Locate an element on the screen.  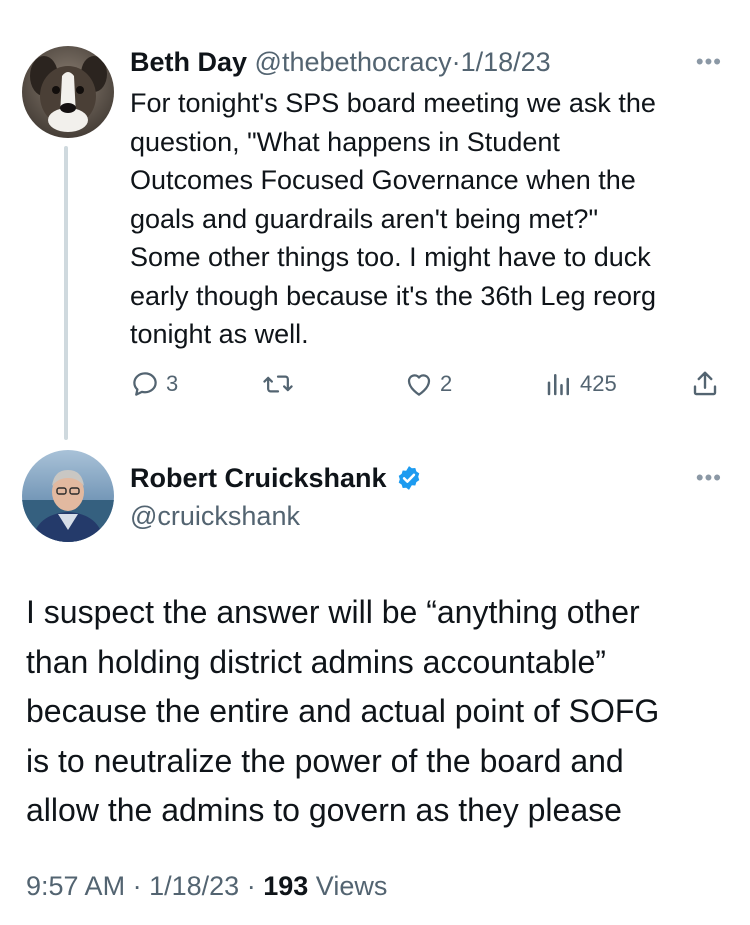
share-button is located at coordinates (705, 384).